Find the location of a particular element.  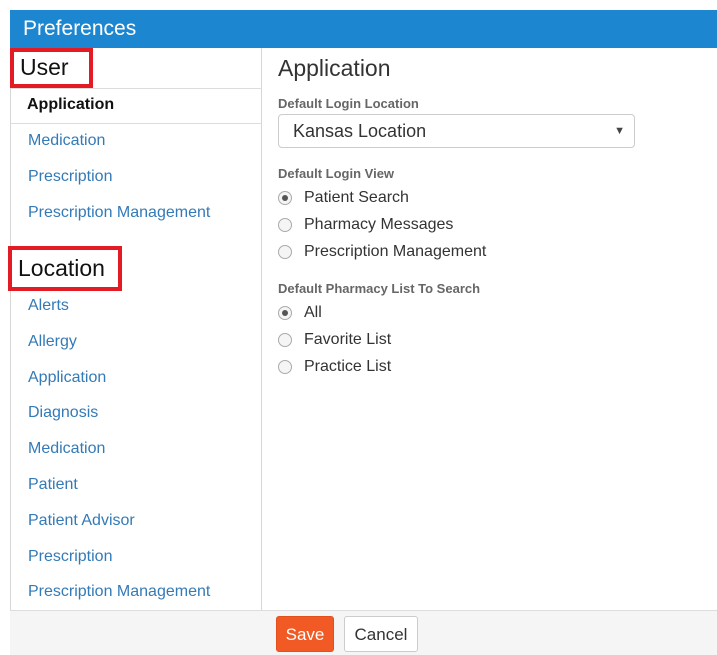

sidebar-item-user-medication: Medication is located at coordinates (66, 141).